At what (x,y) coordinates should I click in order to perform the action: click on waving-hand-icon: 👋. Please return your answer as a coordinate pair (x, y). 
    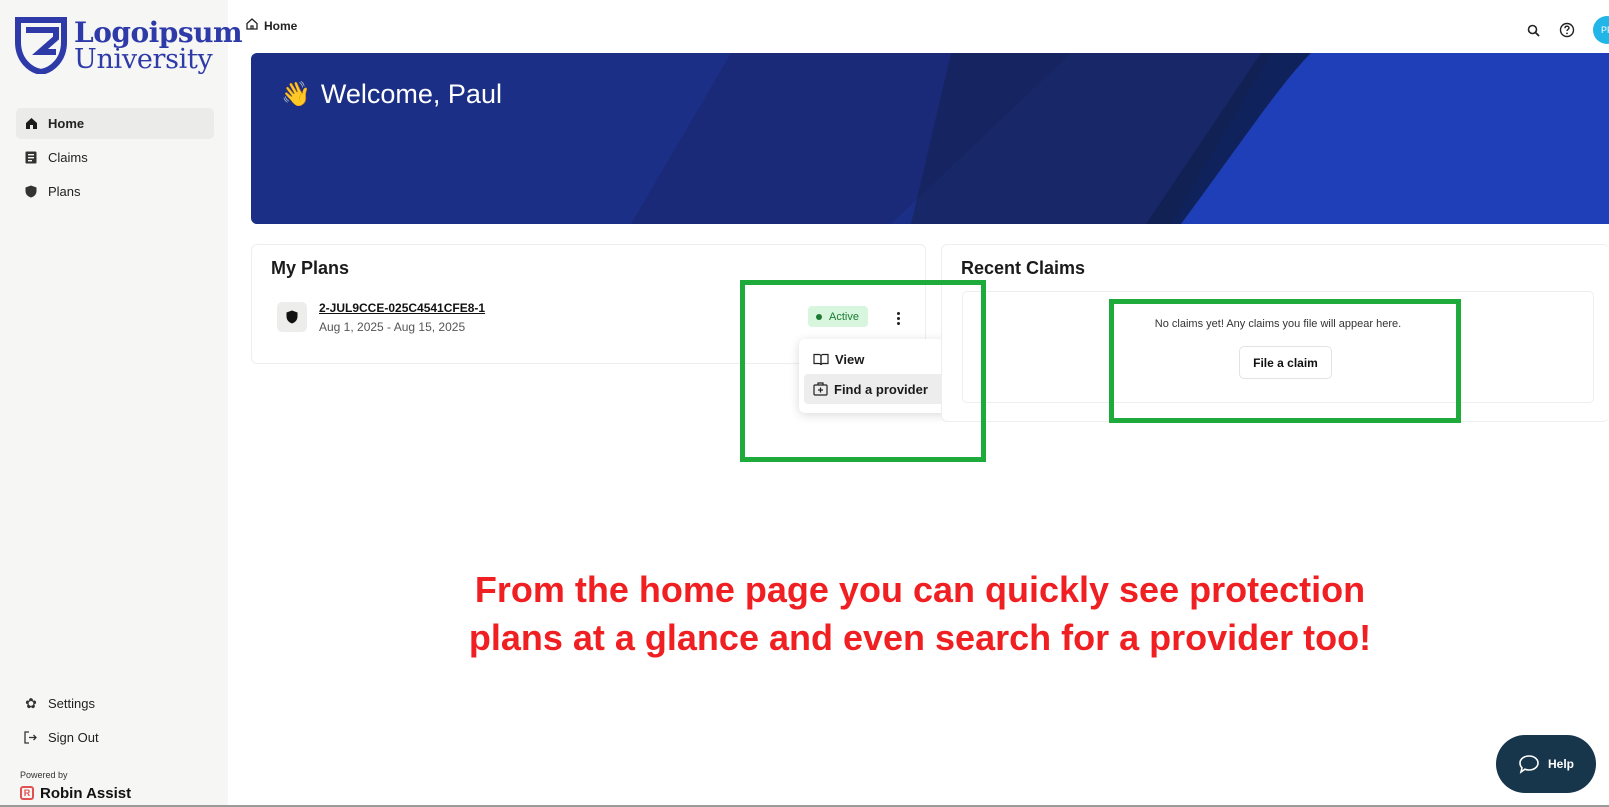
    Looking at the image, I should click on (296, 94).